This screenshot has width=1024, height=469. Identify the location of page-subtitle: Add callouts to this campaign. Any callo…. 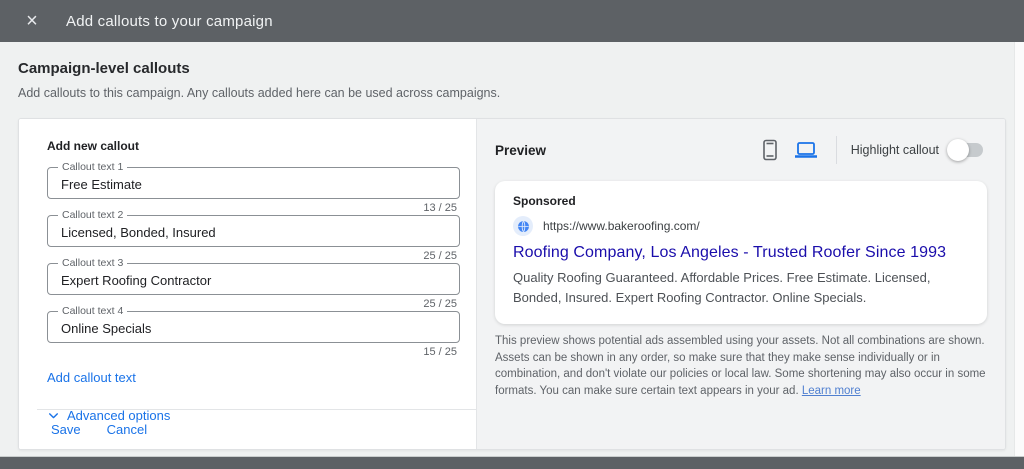
(259, 93).